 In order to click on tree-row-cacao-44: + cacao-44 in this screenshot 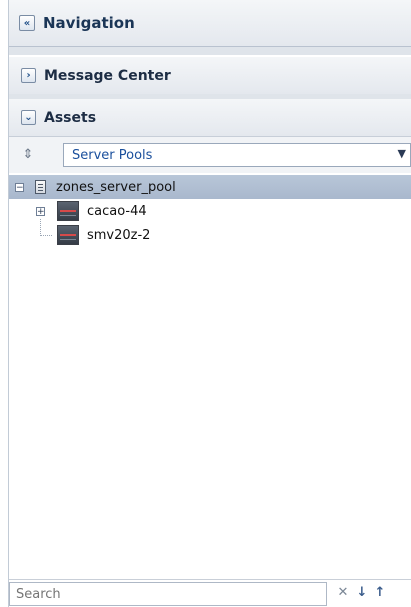, I will do `click(210, 211)`.